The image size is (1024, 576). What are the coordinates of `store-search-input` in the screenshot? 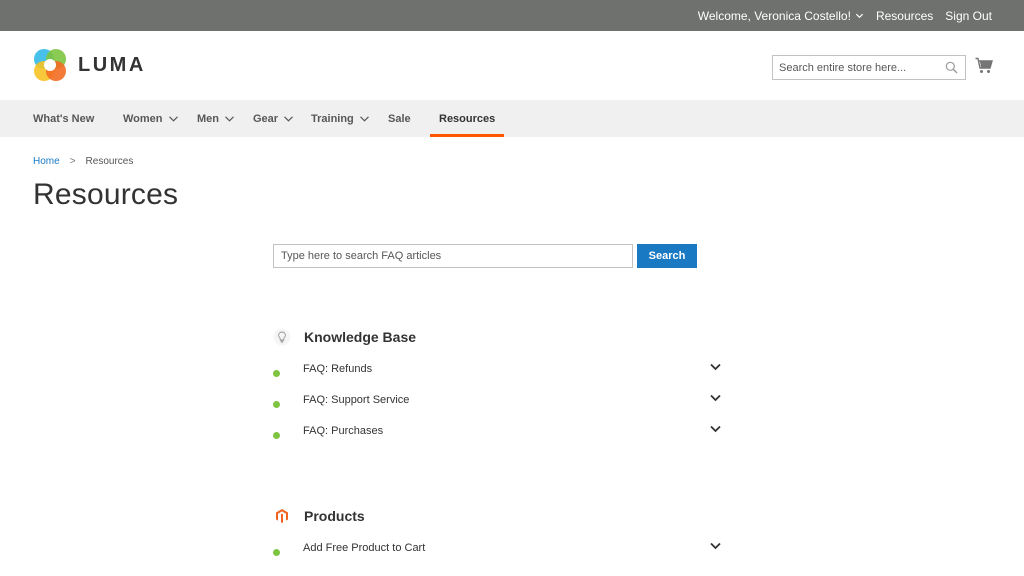 It's located at (853, 67).